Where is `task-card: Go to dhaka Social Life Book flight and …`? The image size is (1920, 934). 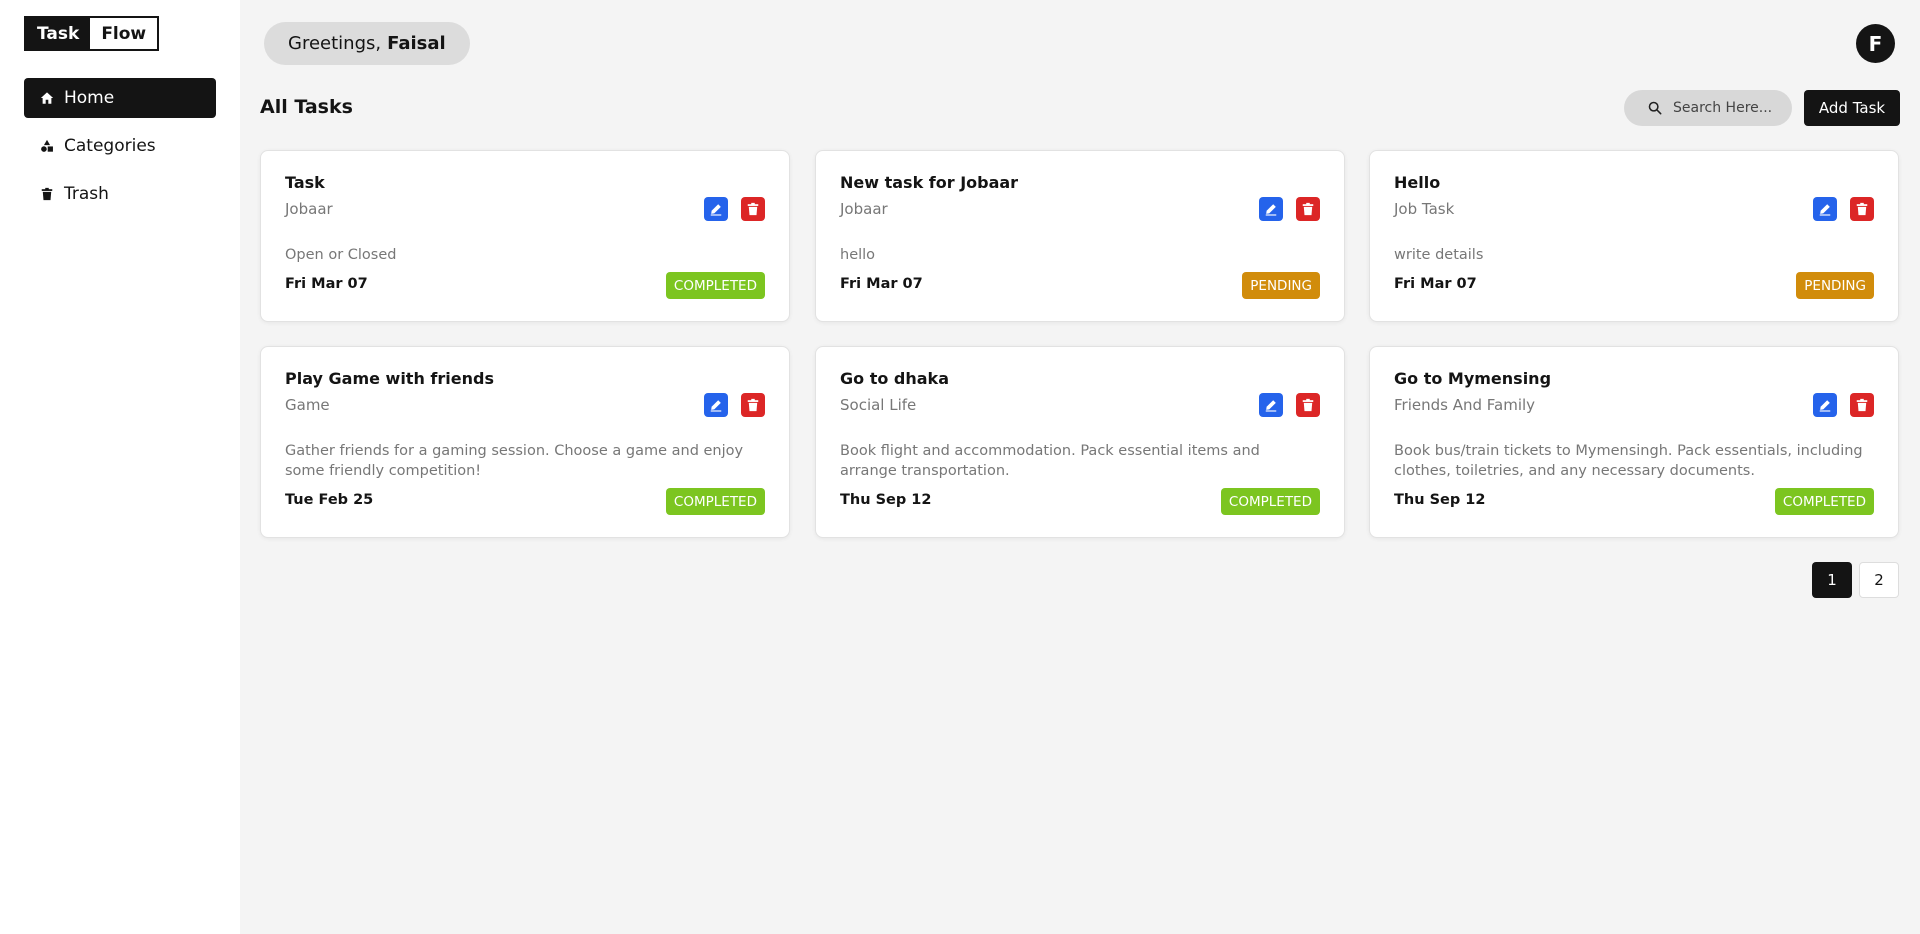 task-card: Go to dhaka Social Life Book flight and … is located at coordinates (1080, 442).